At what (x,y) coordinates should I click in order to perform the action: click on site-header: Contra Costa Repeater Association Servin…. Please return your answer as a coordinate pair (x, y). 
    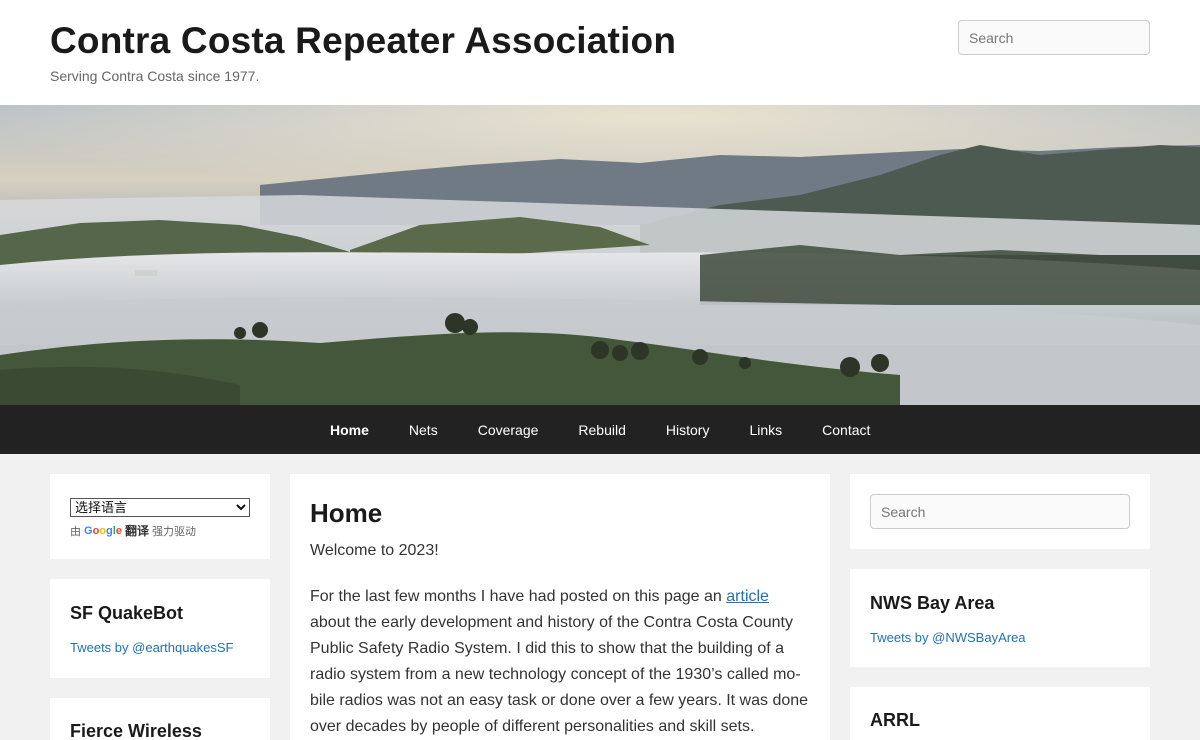
    Looking at the image, I should click on (600, 52).